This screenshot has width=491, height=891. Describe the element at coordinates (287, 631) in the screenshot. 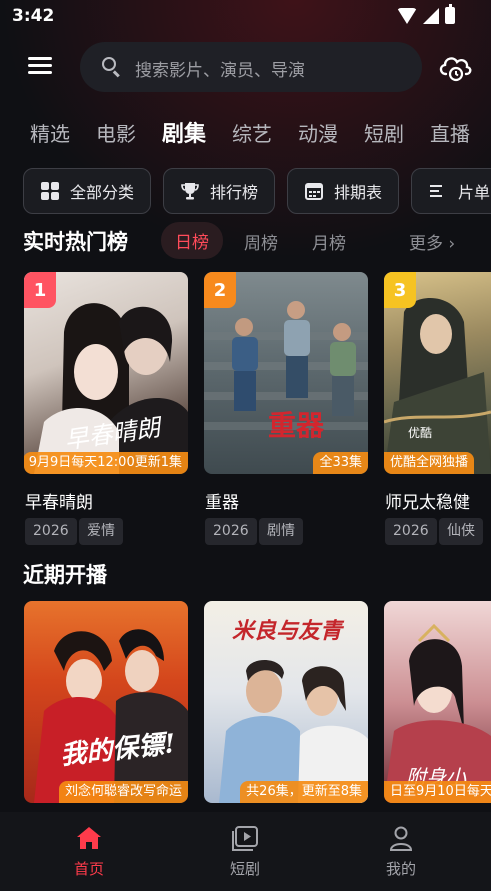

I see `poster-art-text: 米良与友青` at that location.